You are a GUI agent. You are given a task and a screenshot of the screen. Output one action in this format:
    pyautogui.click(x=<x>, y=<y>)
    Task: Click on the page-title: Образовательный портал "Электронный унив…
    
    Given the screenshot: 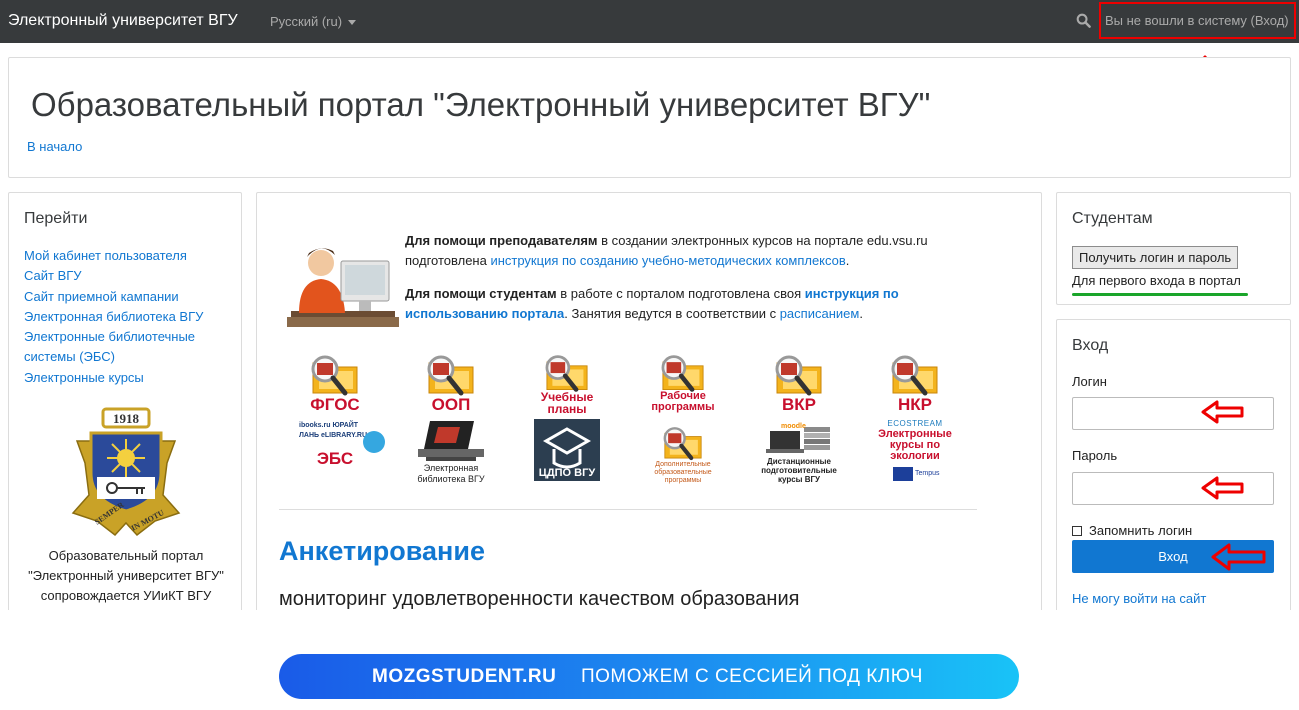 What is the action you would take?
    pyautogui.click(x=481, y=104)
    